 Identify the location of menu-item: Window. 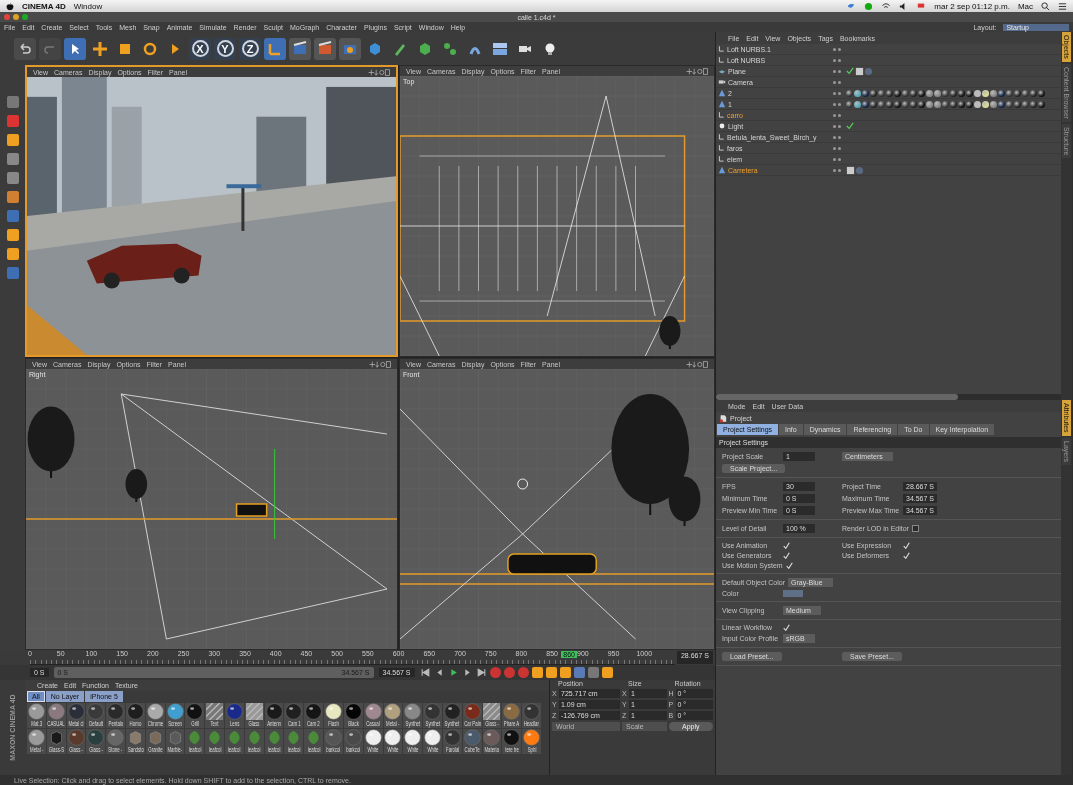
(88, 6).